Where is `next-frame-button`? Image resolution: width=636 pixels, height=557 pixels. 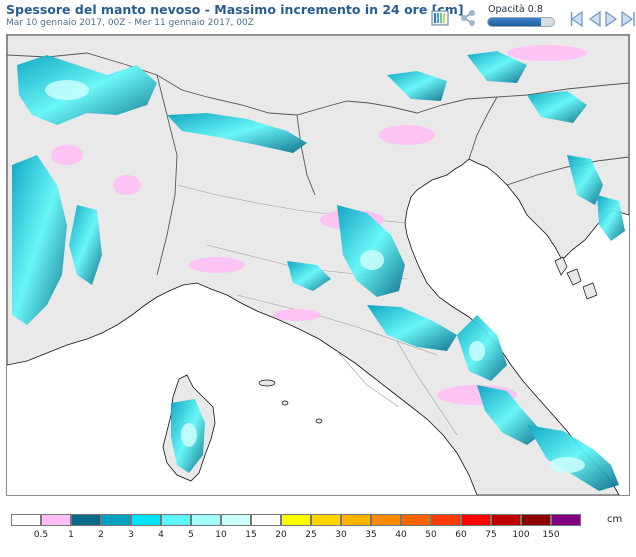 next-frame-button is located at coordinates (611, 19).